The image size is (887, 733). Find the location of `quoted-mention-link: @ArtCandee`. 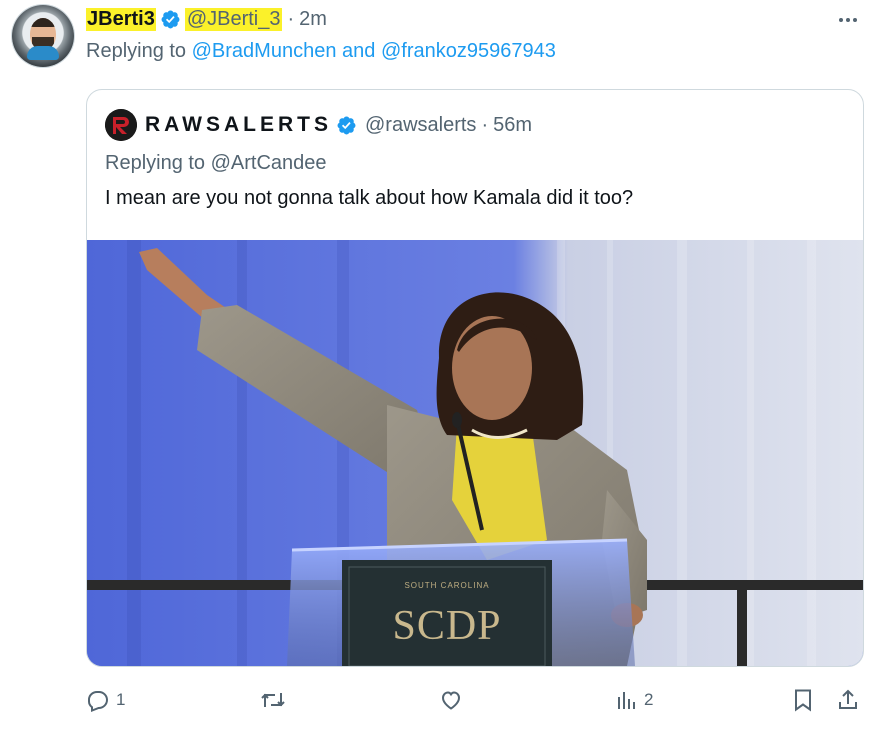

quoted-mention-link: @ArtCandee is located at coordinates (269, 163).